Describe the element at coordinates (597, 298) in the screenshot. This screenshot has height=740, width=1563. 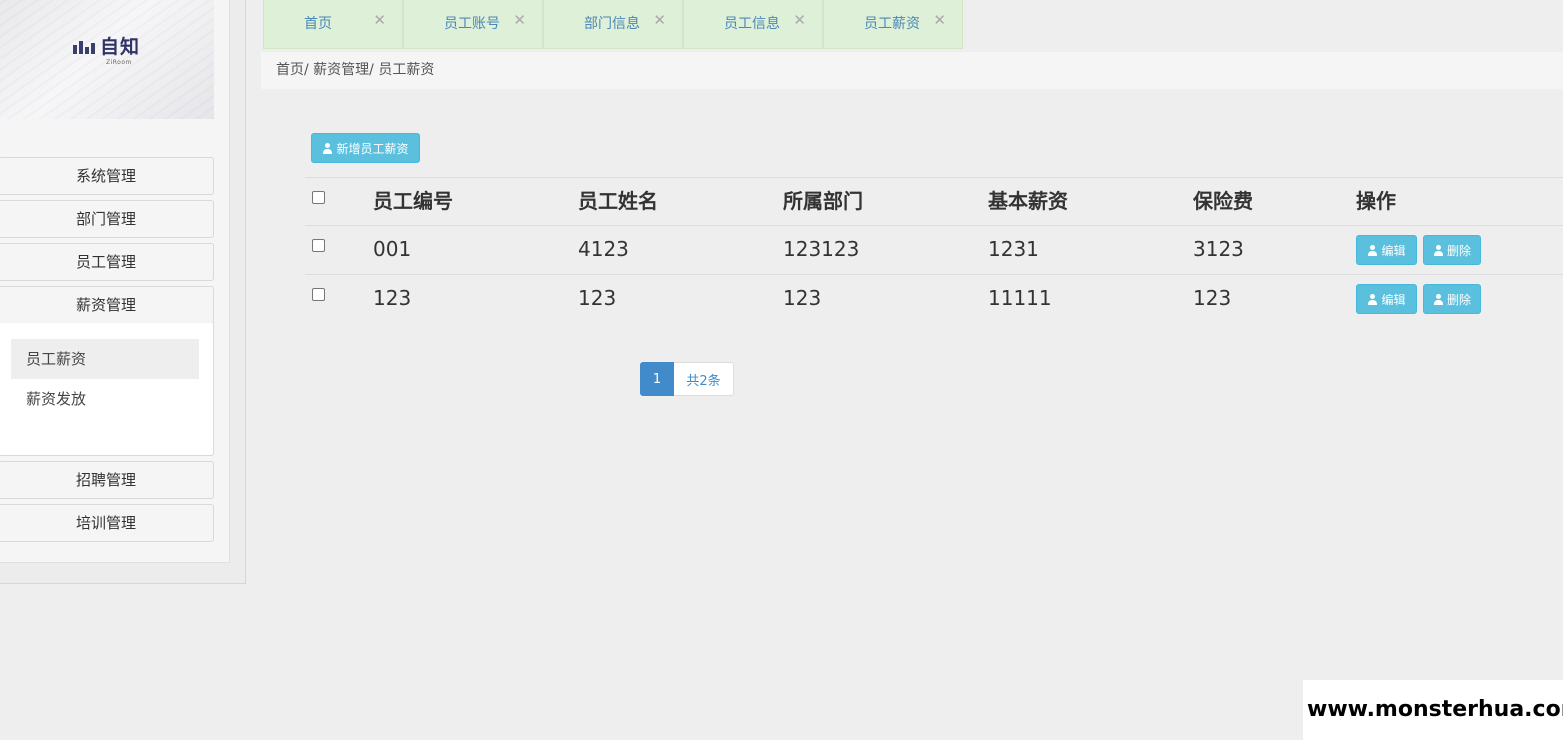
I see `cell-employee-name: 123` at that location.